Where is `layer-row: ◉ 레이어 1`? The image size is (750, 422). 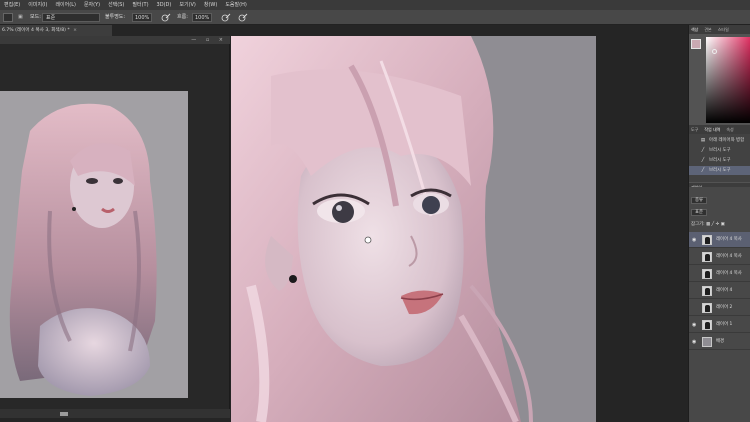 layer-row: ◉ 레이어 1 is located at coordinates (719, 325).